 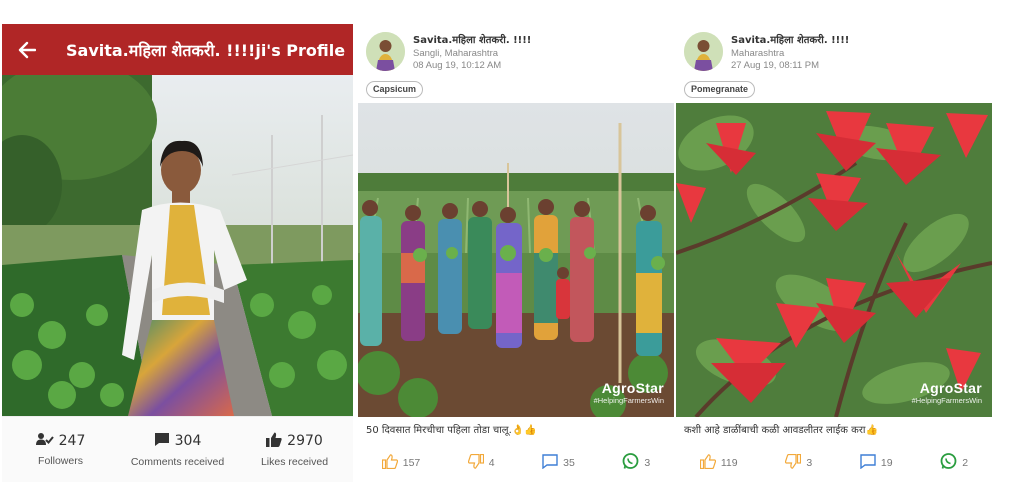 What do you see at coordinates (401, 463) in the screenshot?
I see `like-button: 157` at bounding box center [401, 463].